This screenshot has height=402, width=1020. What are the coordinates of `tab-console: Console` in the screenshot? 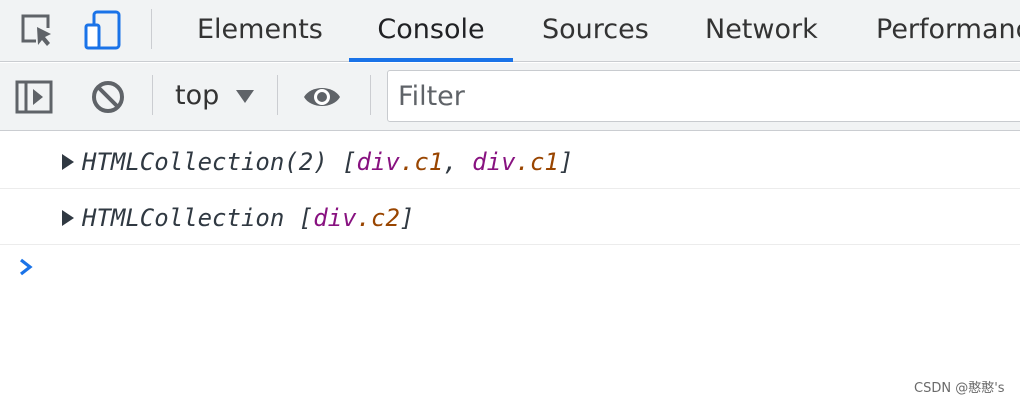 It's located at (431, 31).